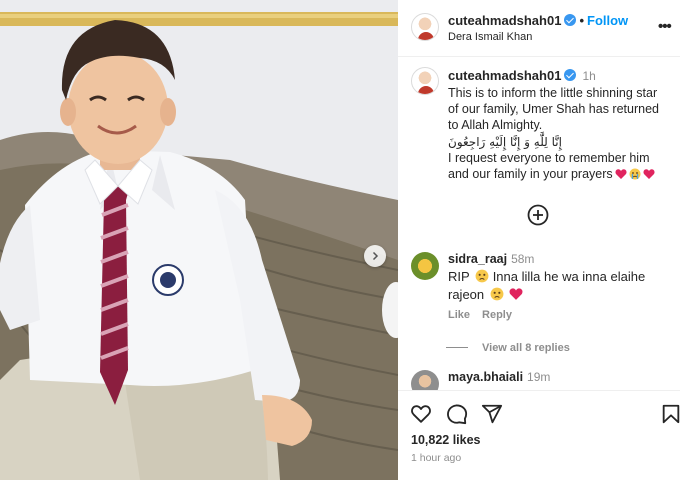 This screenshot has height=480, width=680. Describe the element at coordinates (485, 377) in the screenshot. I see `comment-username: maya.bhaiali` at that location.